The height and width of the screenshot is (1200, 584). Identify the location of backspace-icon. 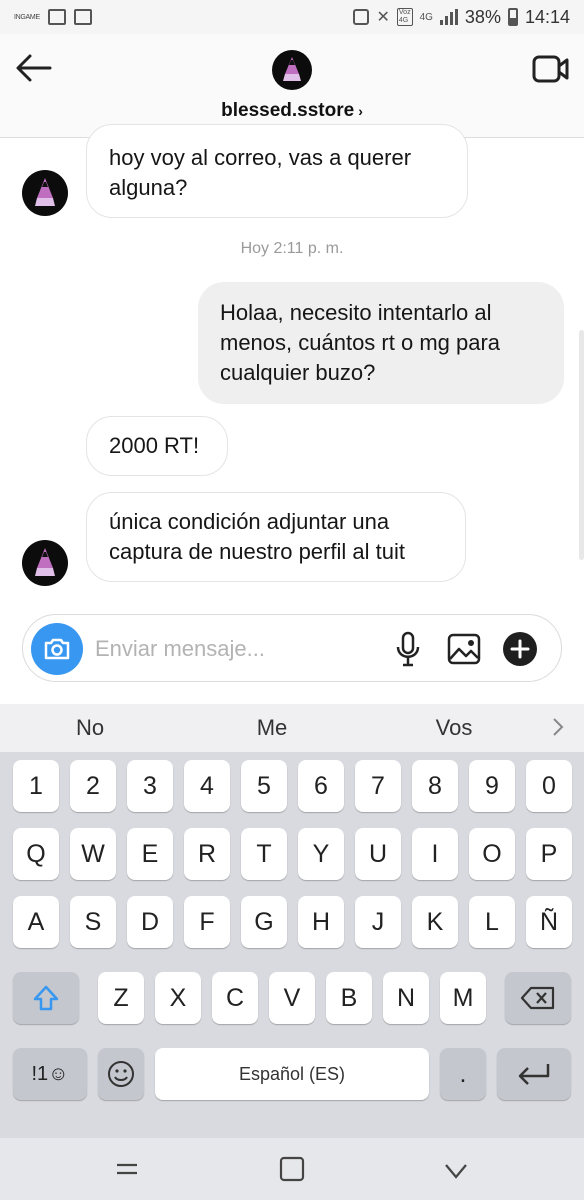
(537, 998).